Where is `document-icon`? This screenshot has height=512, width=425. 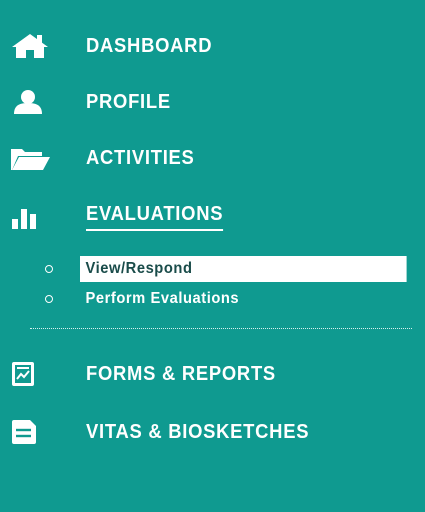 document-icon is located at coordinates (30, 432).